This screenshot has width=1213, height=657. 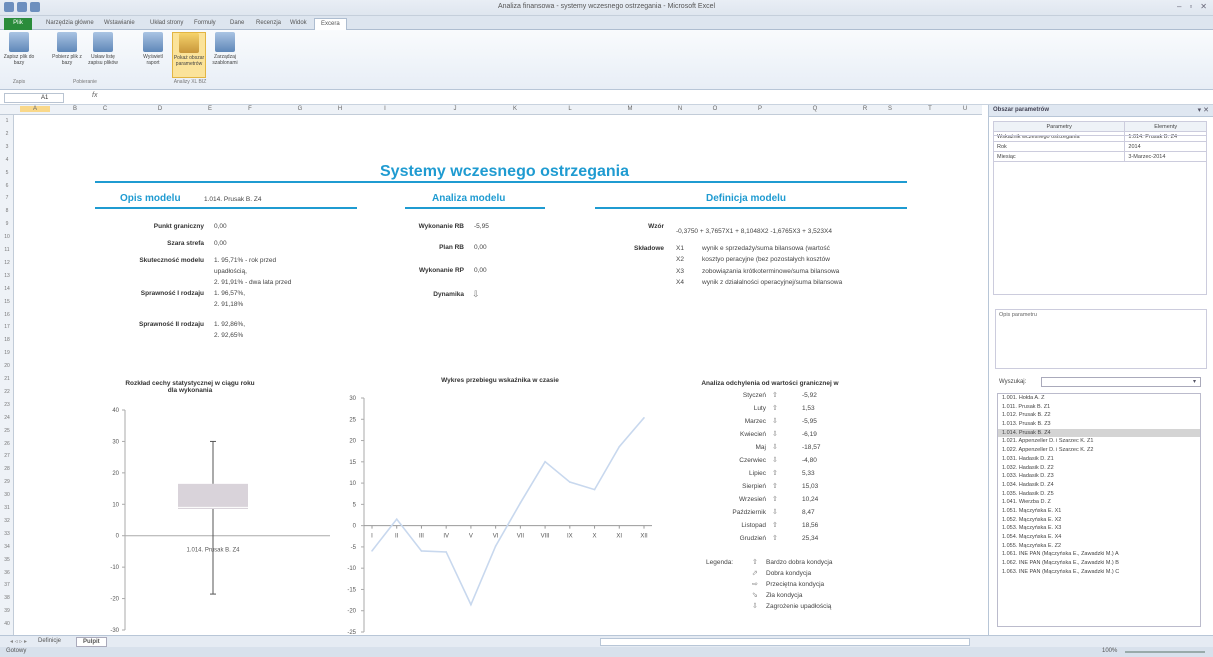 I want to click on row-header: 32, so click(x=7, y=521).